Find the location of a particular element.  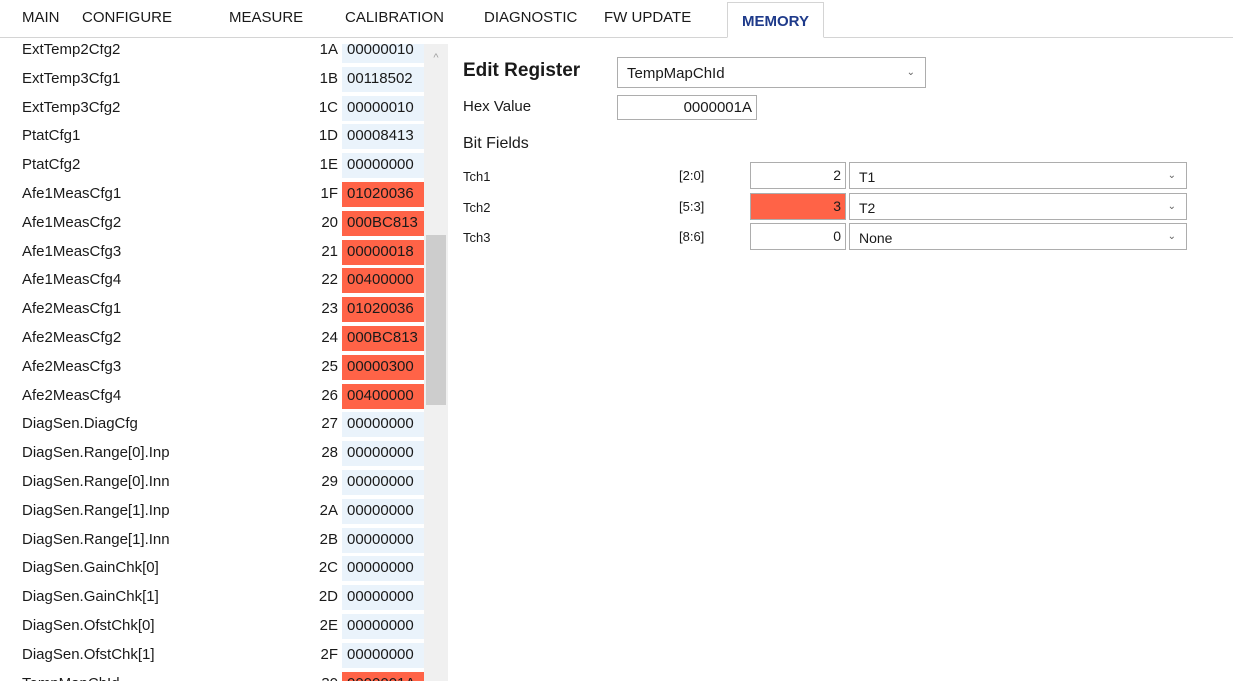

bit-field-select-value: None is located at coordinates (876, 238).